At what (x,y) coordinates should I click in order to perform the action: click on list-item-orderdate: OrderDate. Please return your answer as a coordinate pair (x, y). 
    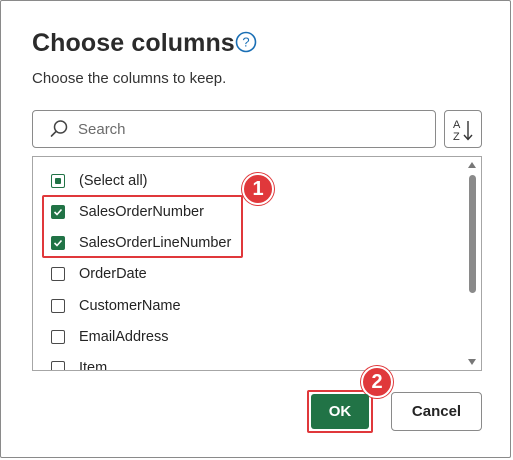
    Looking at the image, I should click on (99, 274).